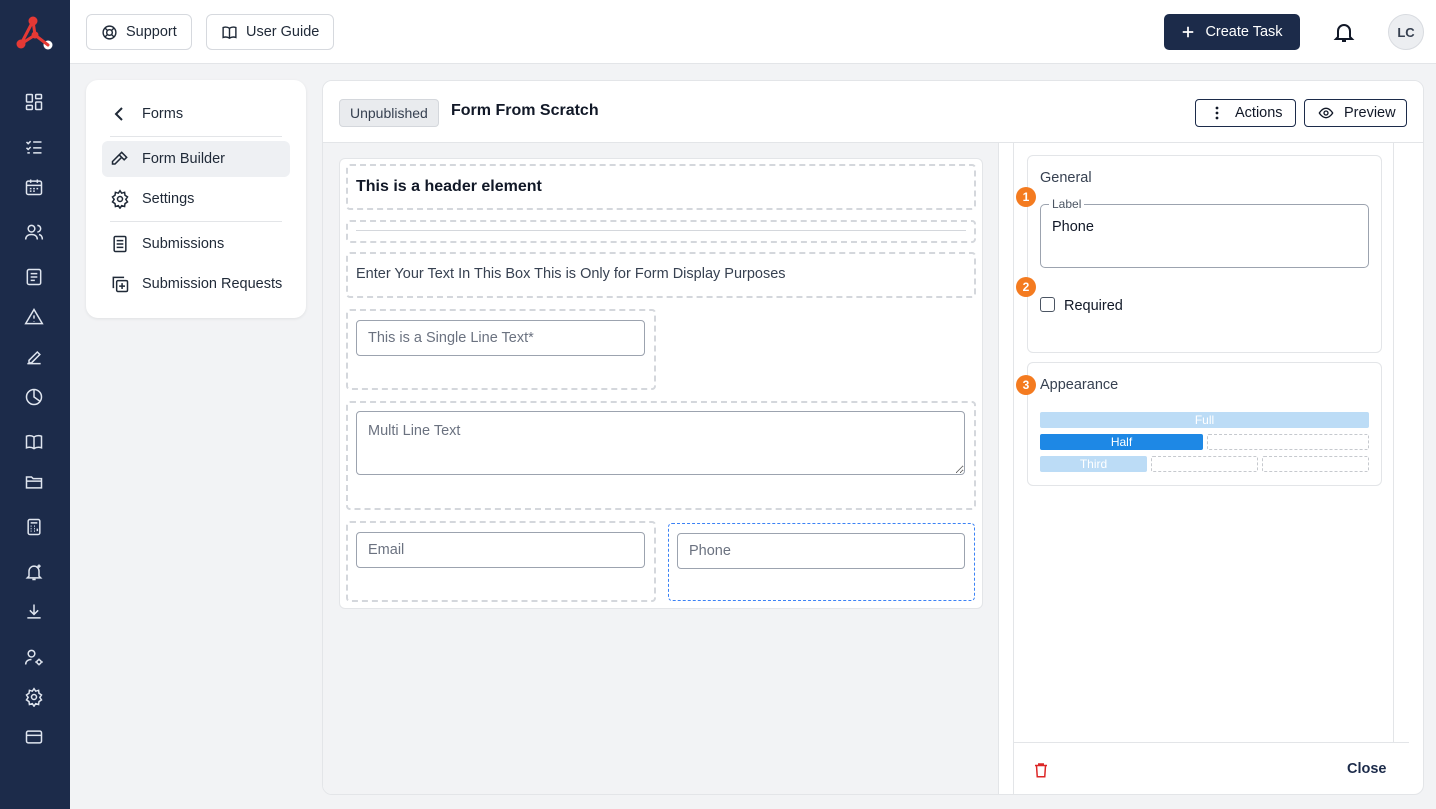 This screenshot has width=1436, height=809. What do you see at coordinates (283, 32) in the screenshot?
I see `user-guide-label: User Guide` at bounding box center [283, 32].